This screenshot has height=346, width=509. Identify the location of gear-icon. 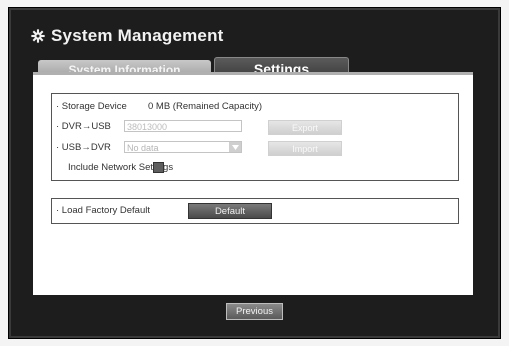
(38, 36).